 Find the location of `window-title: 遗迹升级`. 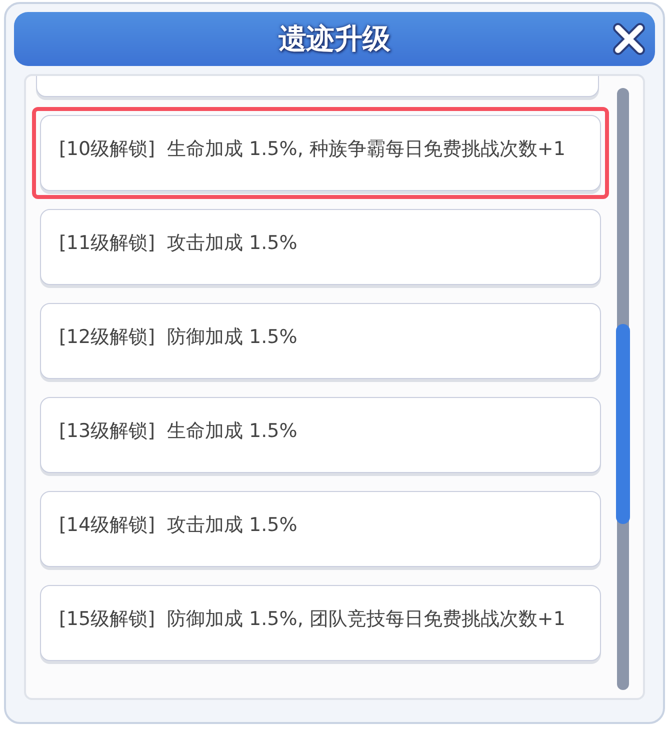

window-title: 遗迹升级 is located at coordinates (334, 39).